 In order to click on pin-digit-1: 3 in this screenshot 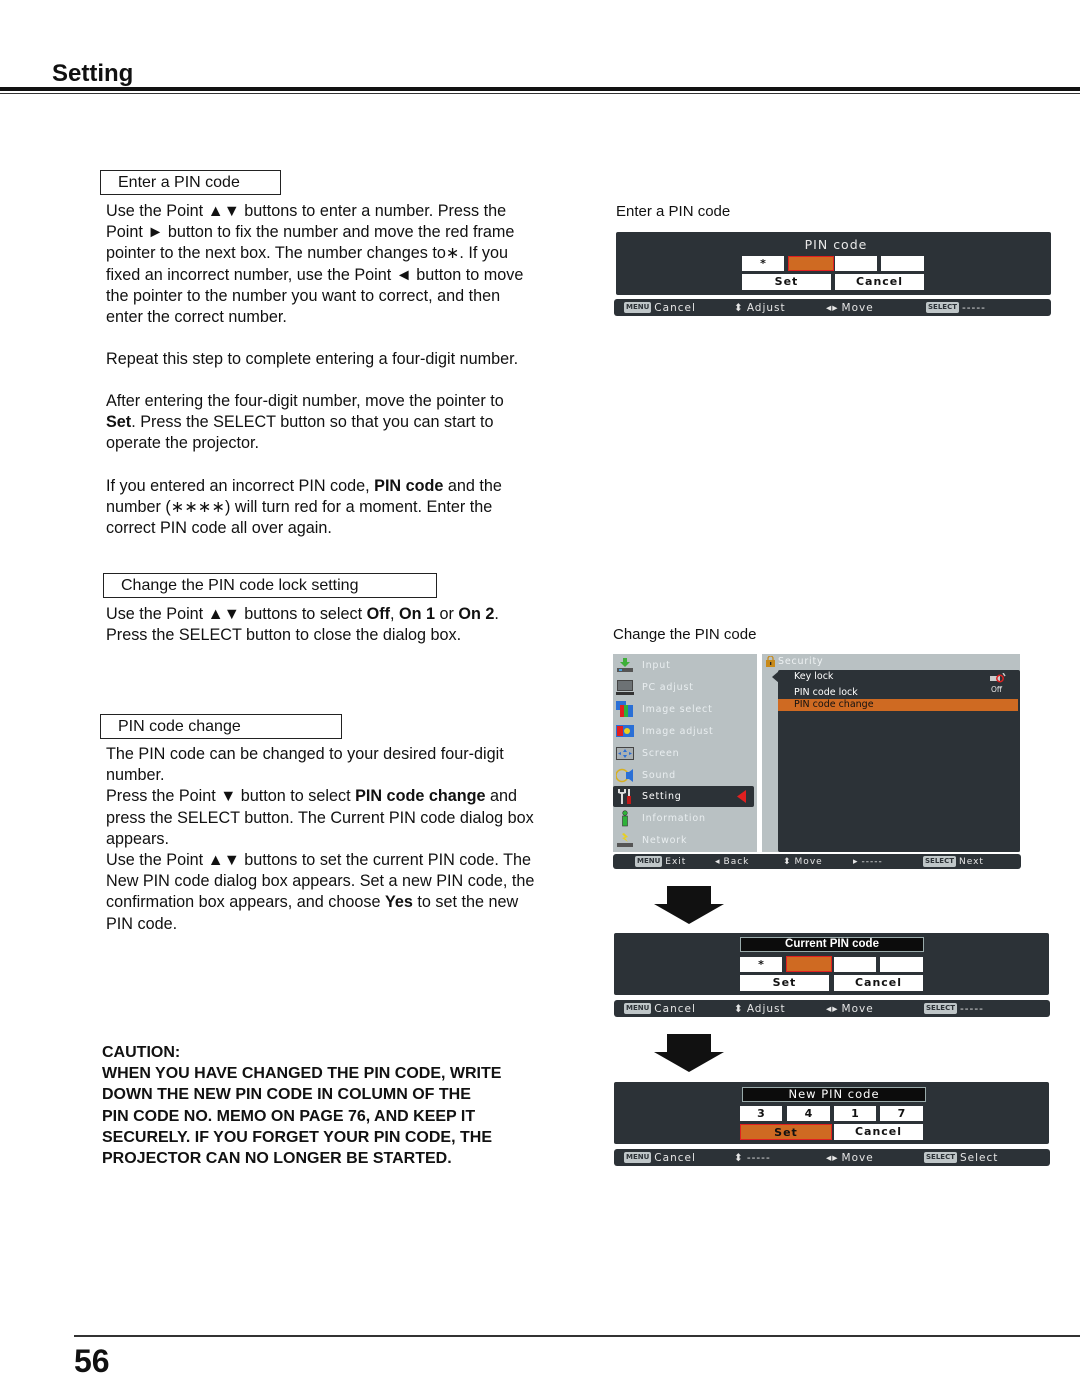, I will do `click(761, 1113)`.